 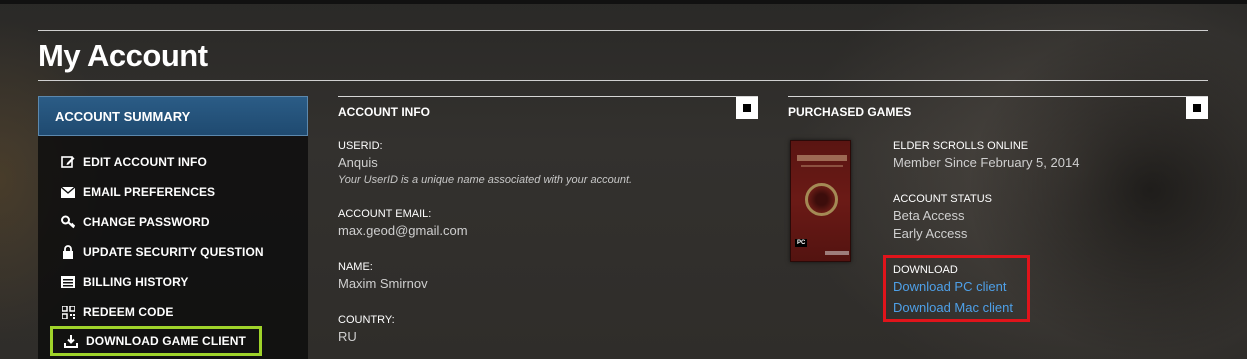 I want to click on country-label: COUNTRY:, so click(x=366, y=320).